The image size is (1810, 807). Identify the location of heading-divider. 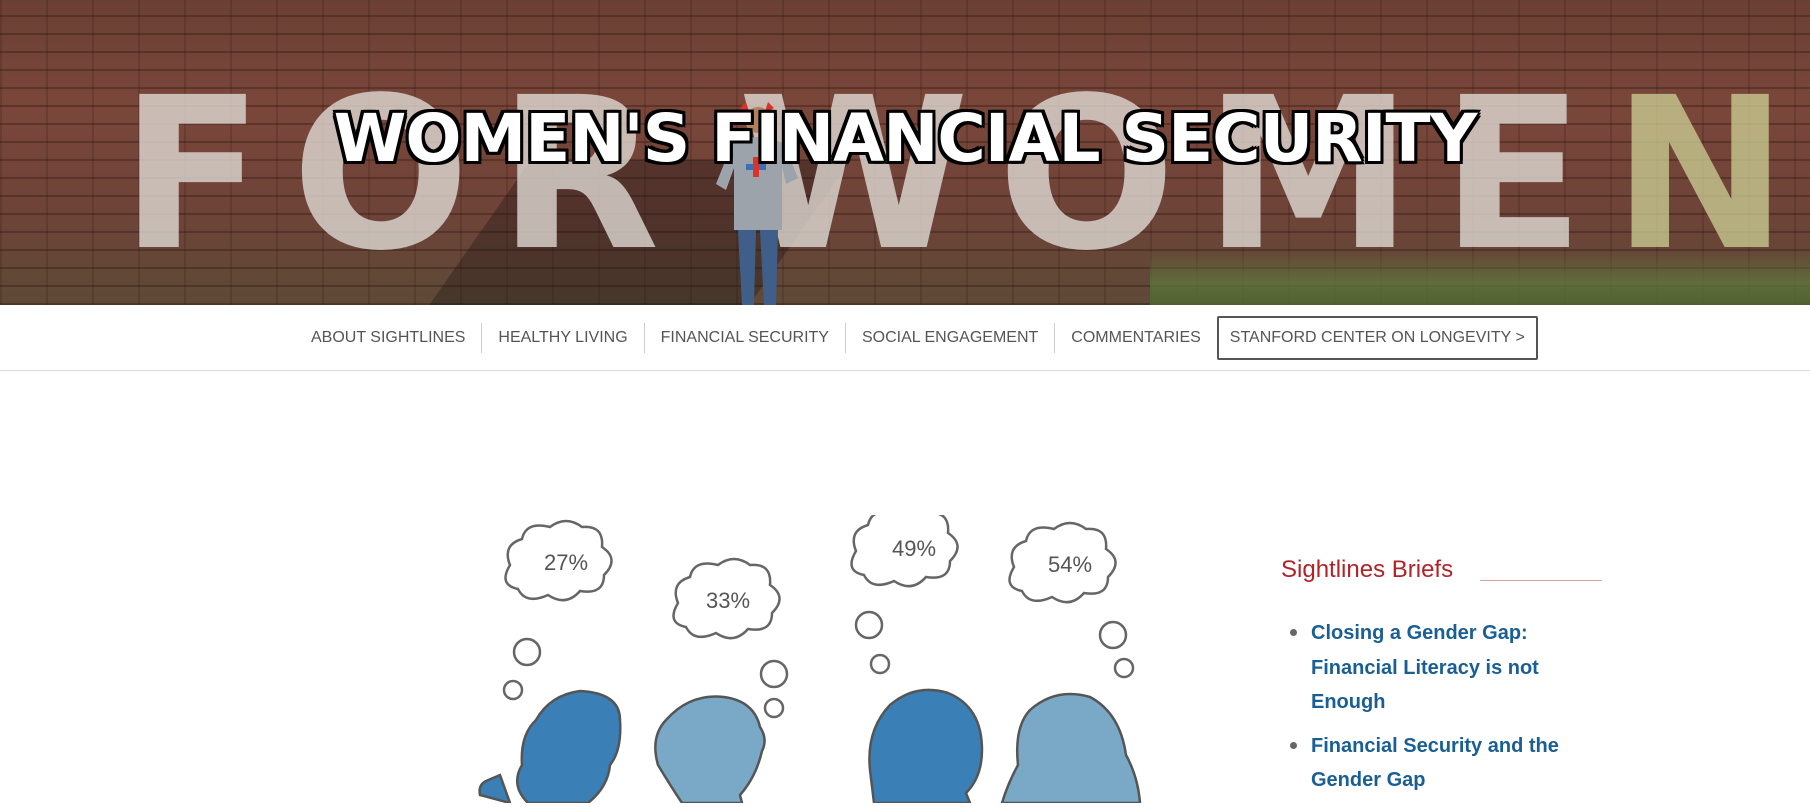
(1541, 580).